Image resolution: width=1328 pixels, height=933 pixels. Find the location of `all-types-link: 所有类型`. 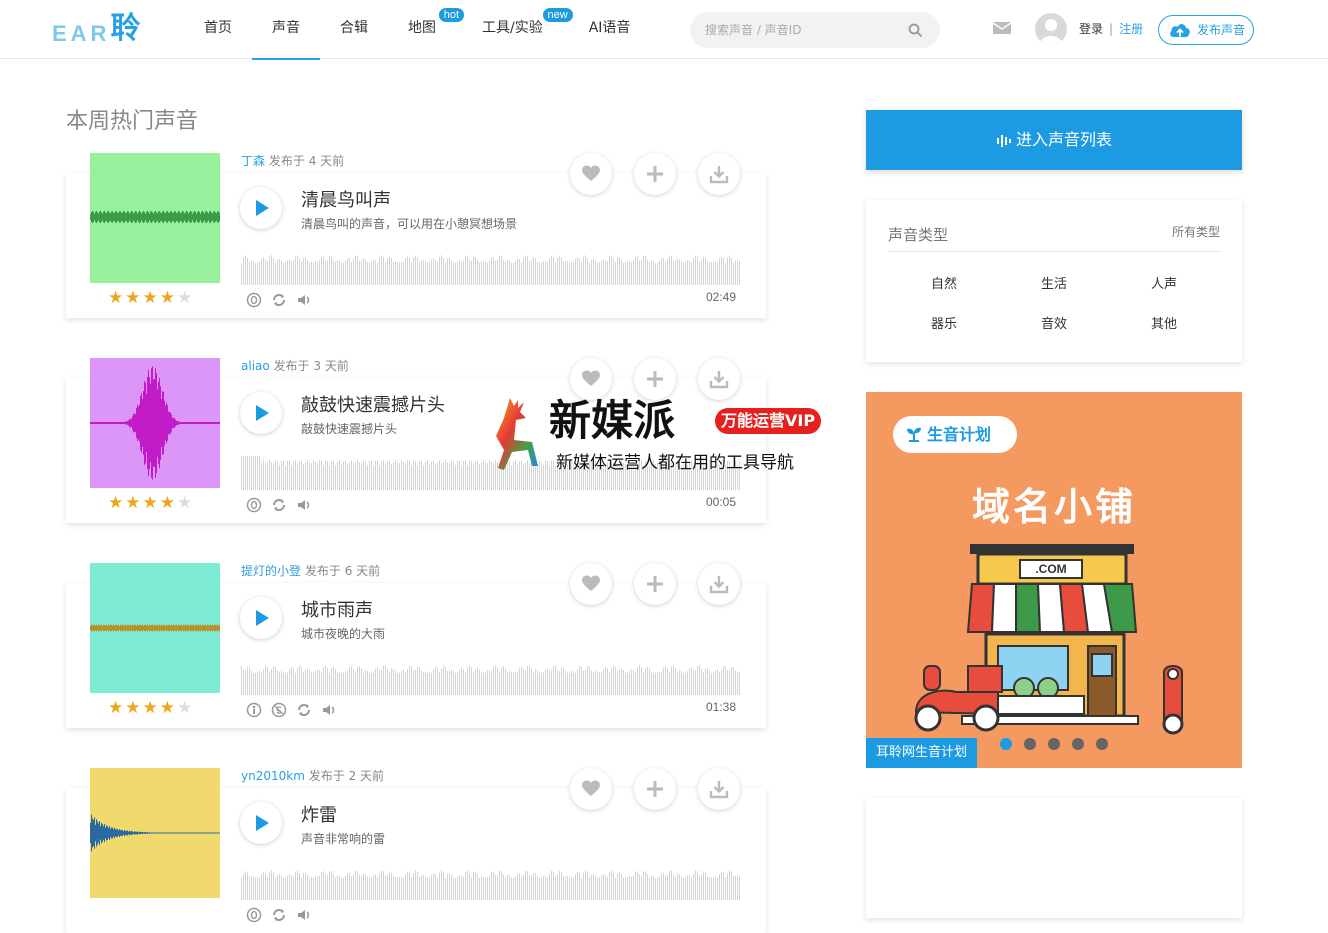

all-types-link: 所有类型 is located at coordinates (1196, 231).